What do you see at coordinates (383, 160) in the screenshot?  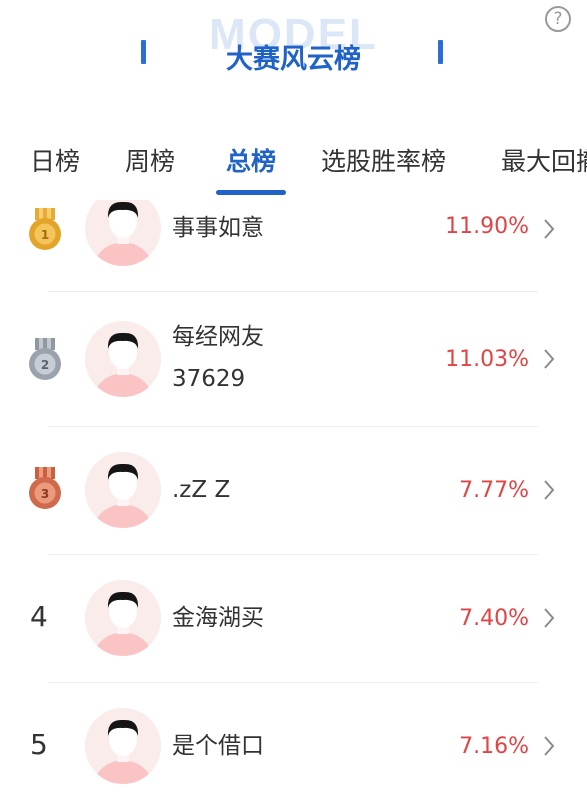 I see `tab-stock-win-rate: 选股胜率榜` at bounding box center [383, 160].